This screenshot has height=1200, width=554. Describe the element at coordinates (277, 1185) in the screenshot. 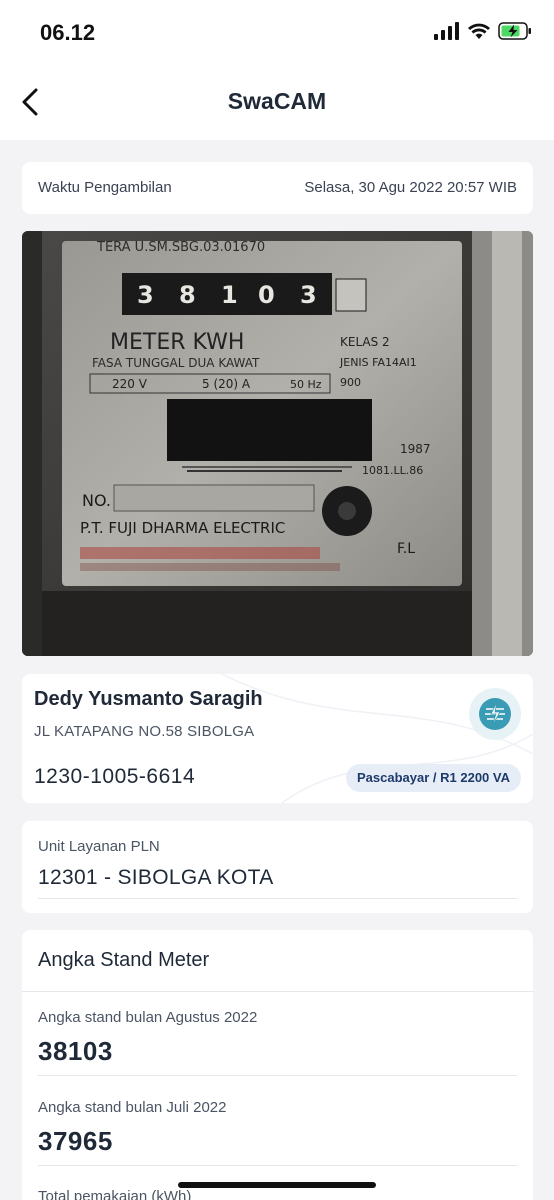

I see `home-indicator` at that location.